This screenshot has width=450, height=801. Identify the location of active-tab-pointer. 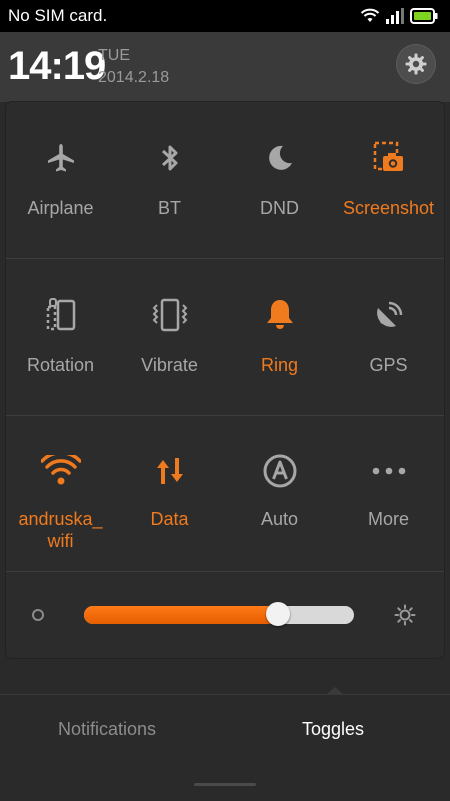
(335, 691).